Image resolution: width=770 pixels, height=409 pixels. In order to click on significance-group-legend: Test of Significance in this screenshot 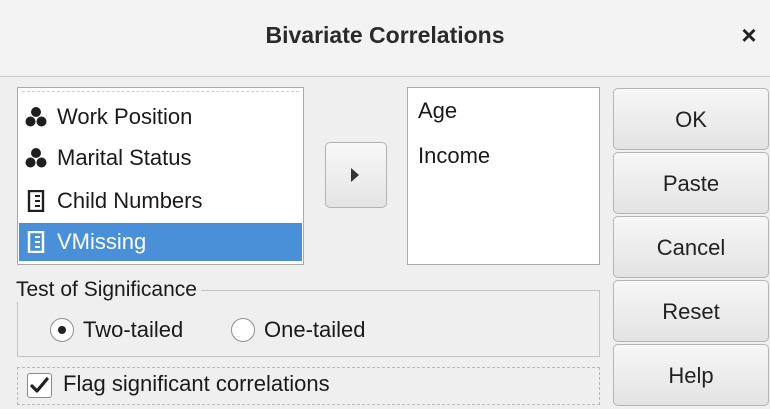, I will do `click(106, 290)`.